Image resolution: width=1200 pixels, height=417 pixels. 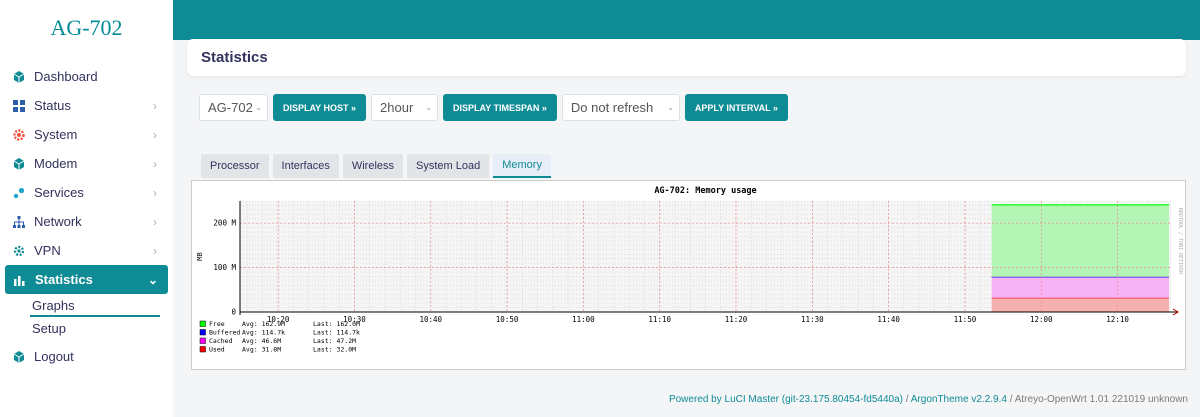 I want to click on sidebar-item-label: VPN, so click(x=47, y=250).